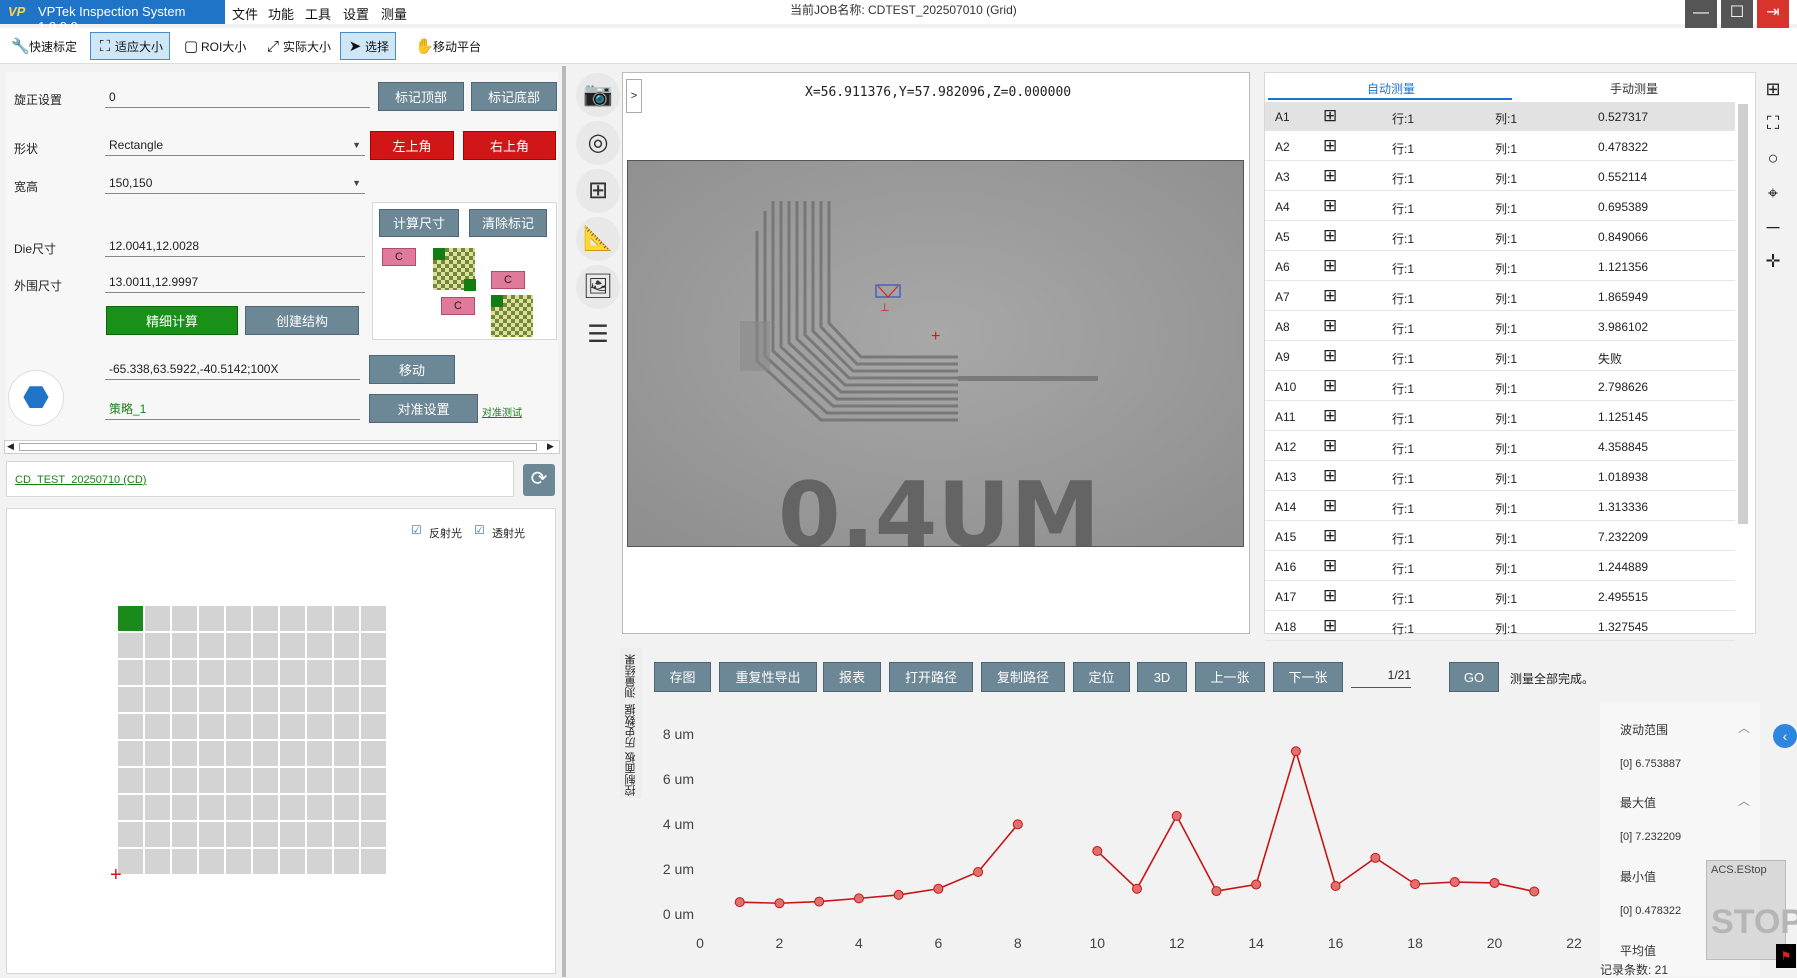  I want to click on calc-size-button: 计算尺寸, so click(419, 223).